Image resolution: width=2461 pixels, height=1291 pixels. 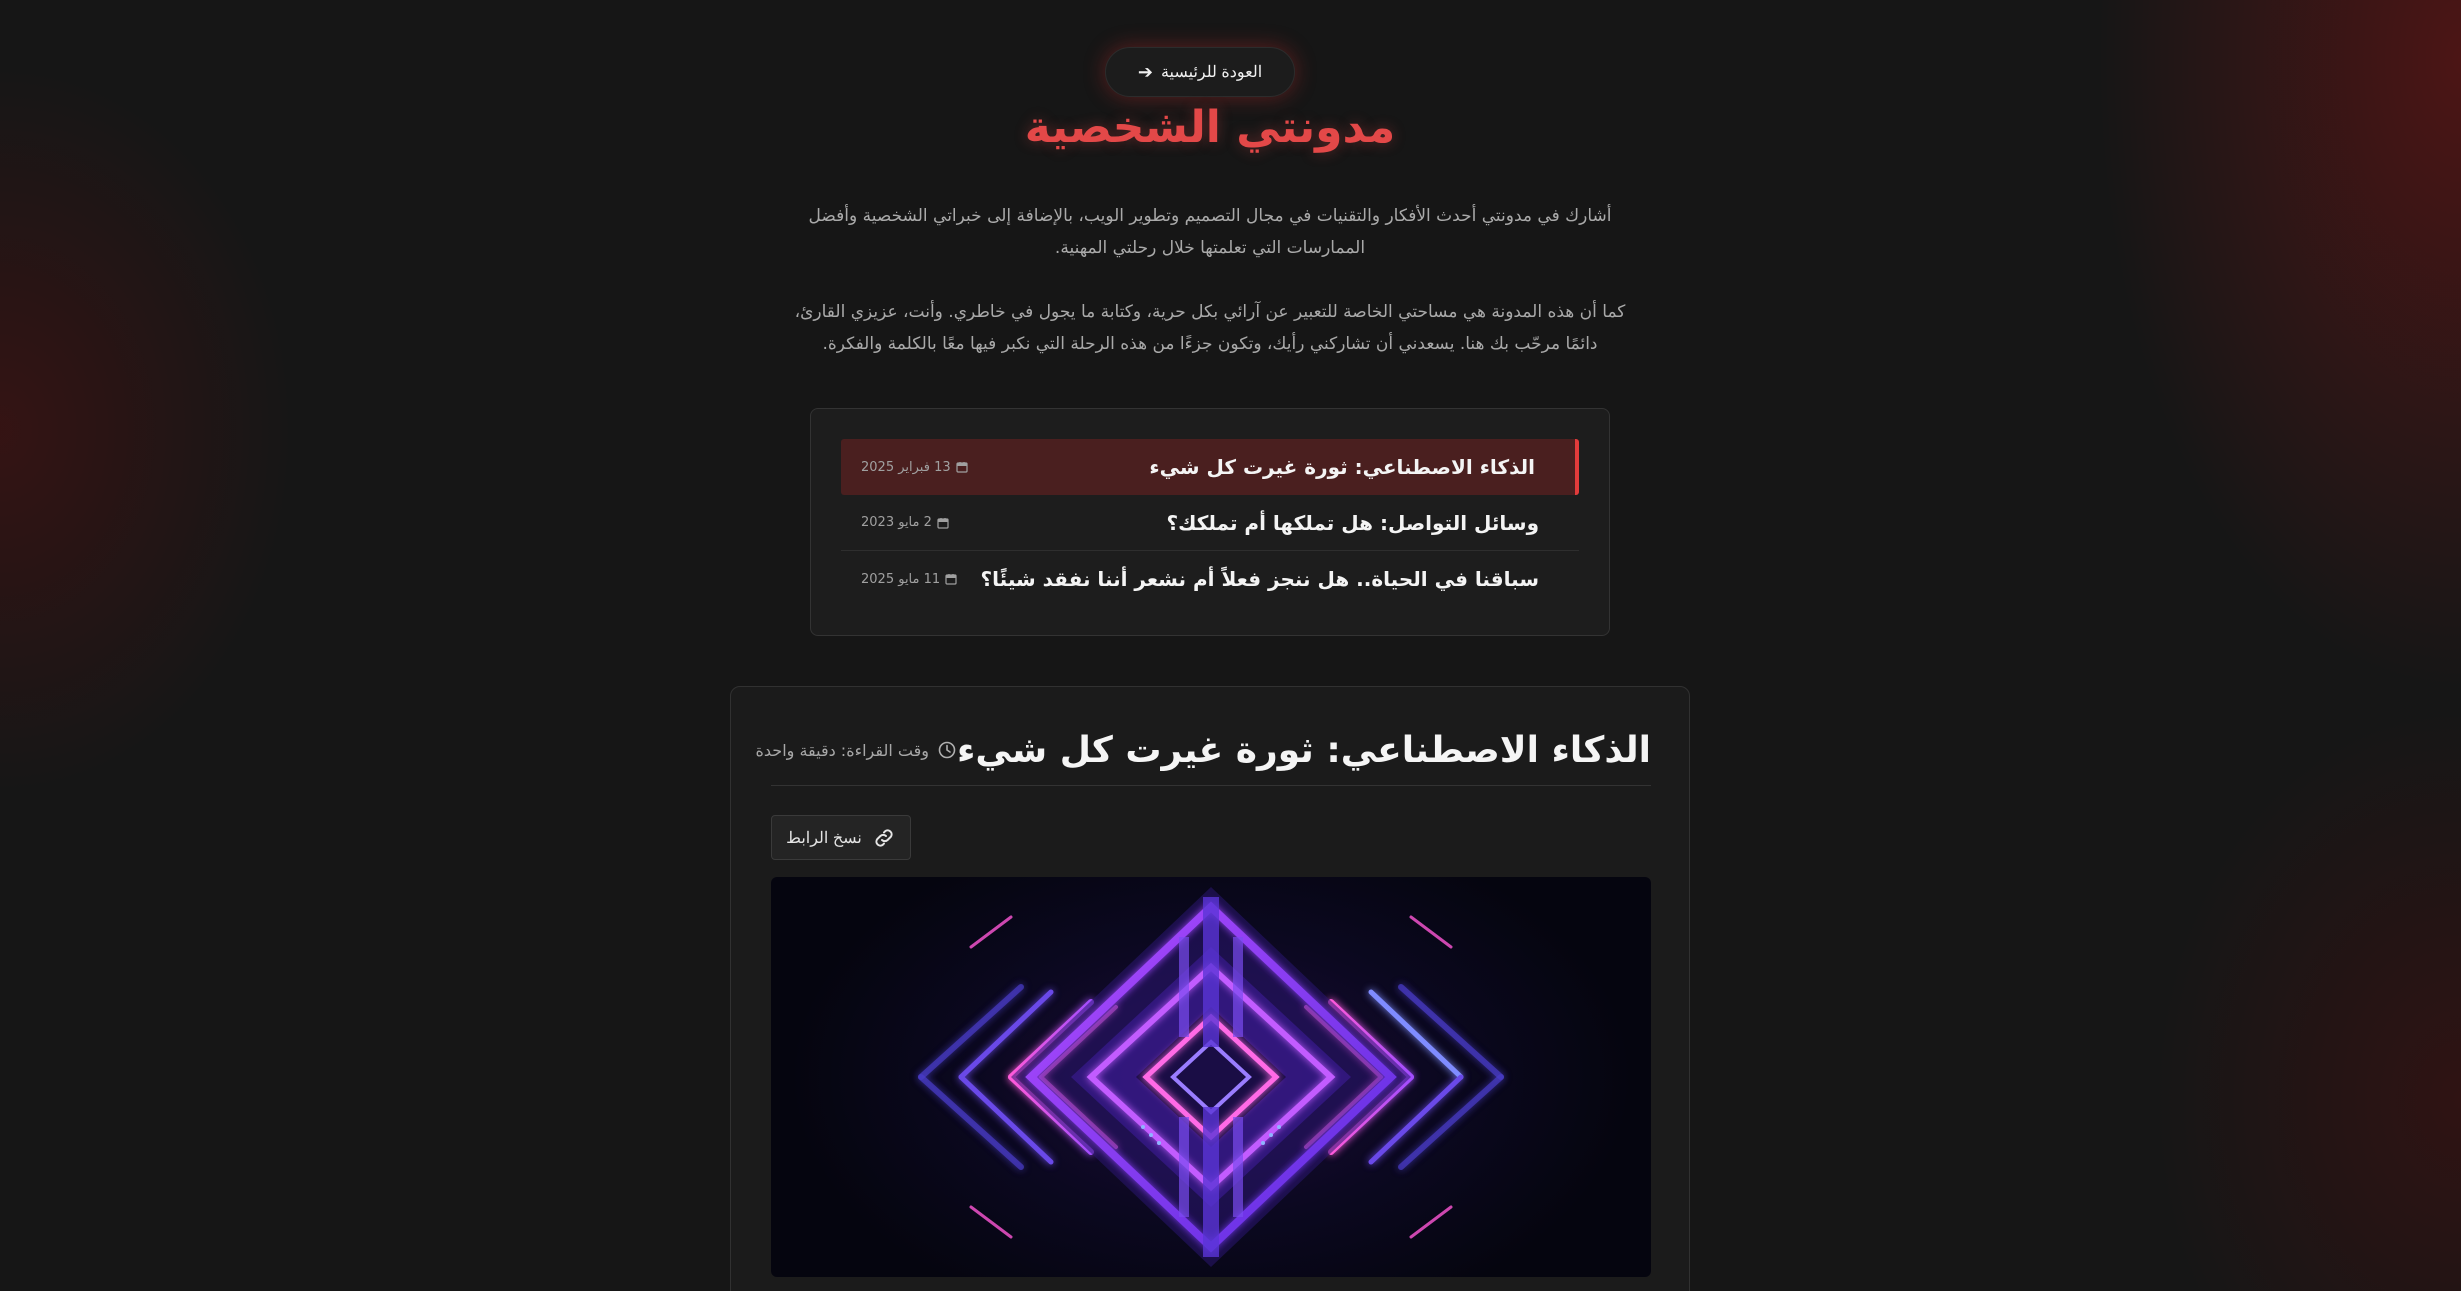 I want to click on link-icon, so click(x=884, y=837).